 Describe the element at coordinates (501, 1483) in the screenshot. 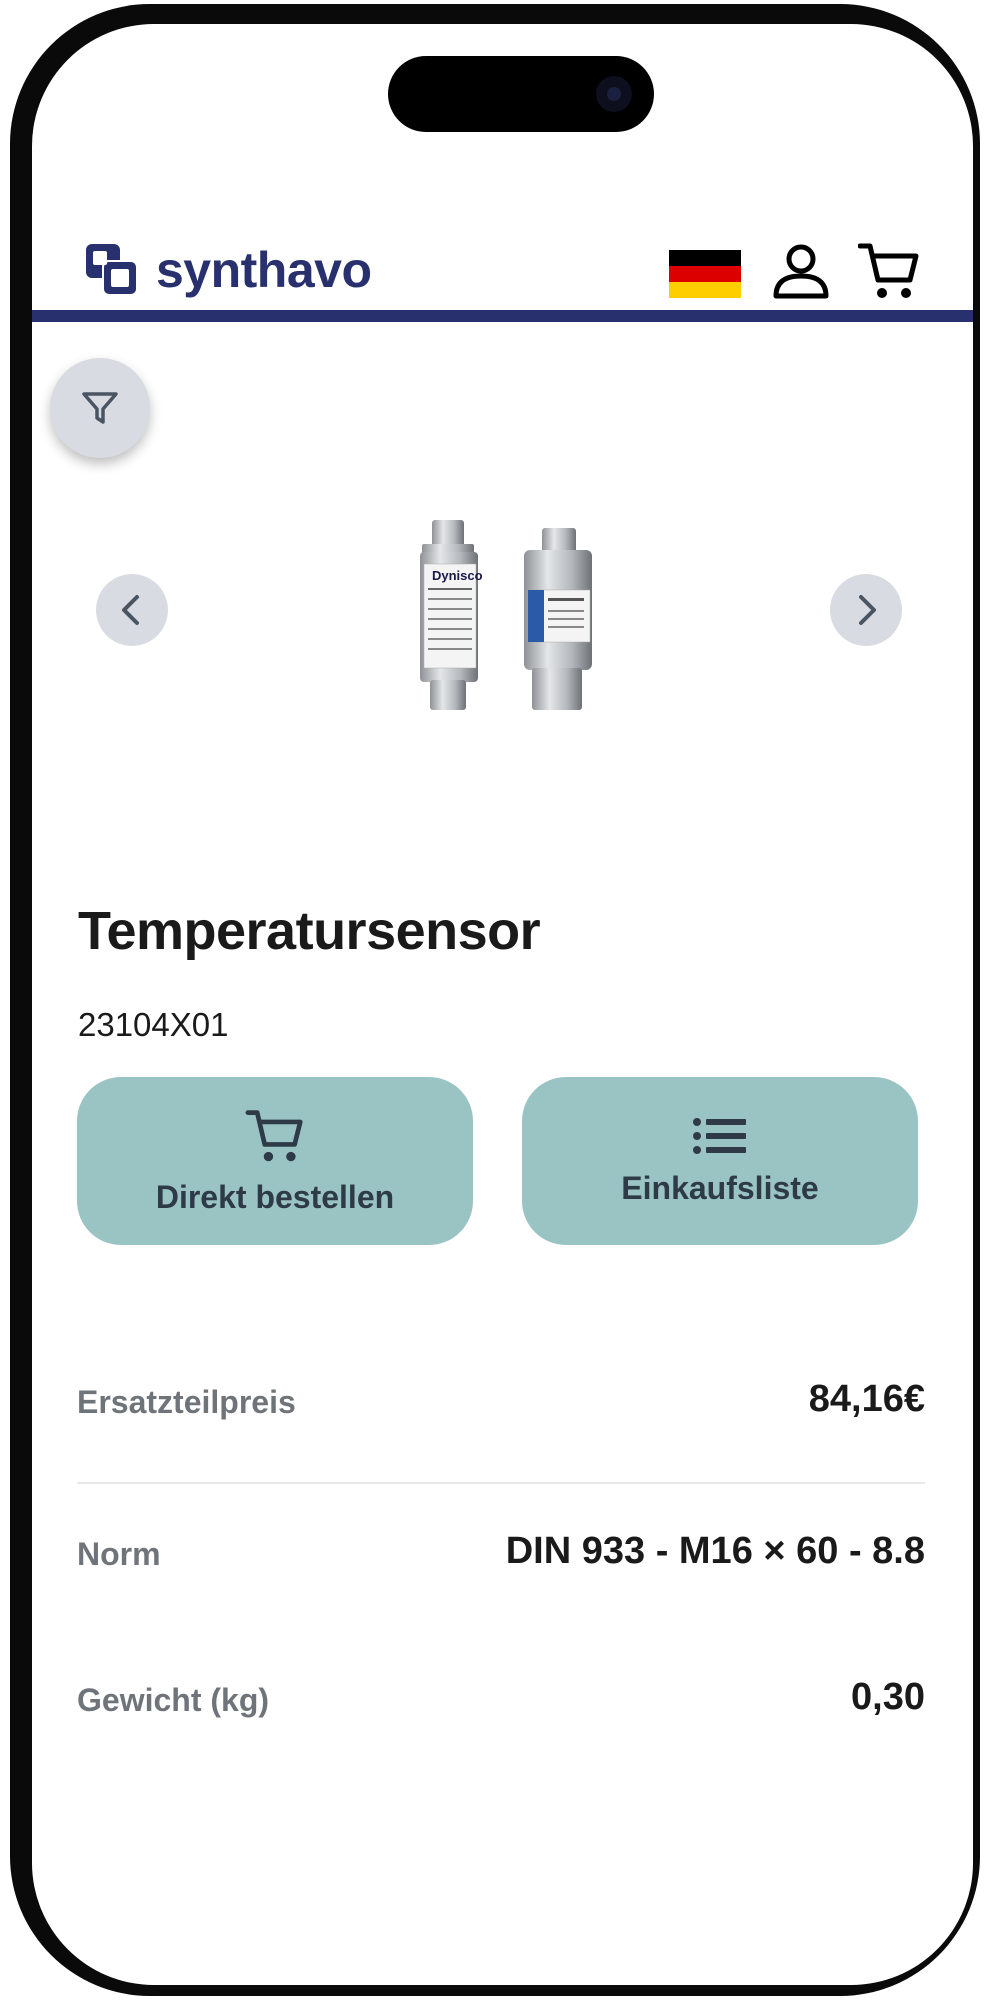

I see `detail-divider` at that location.